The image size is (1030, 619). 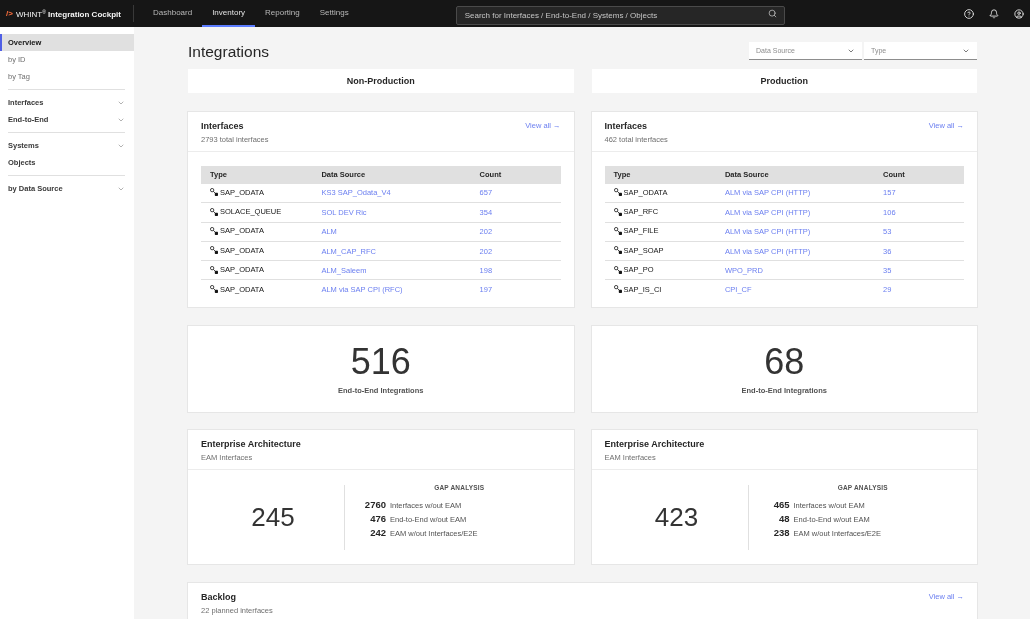 What do you see at coordinates (784, 519) in the screenshot?
I see `gap-count: 48` at bounding box center [784, 519].